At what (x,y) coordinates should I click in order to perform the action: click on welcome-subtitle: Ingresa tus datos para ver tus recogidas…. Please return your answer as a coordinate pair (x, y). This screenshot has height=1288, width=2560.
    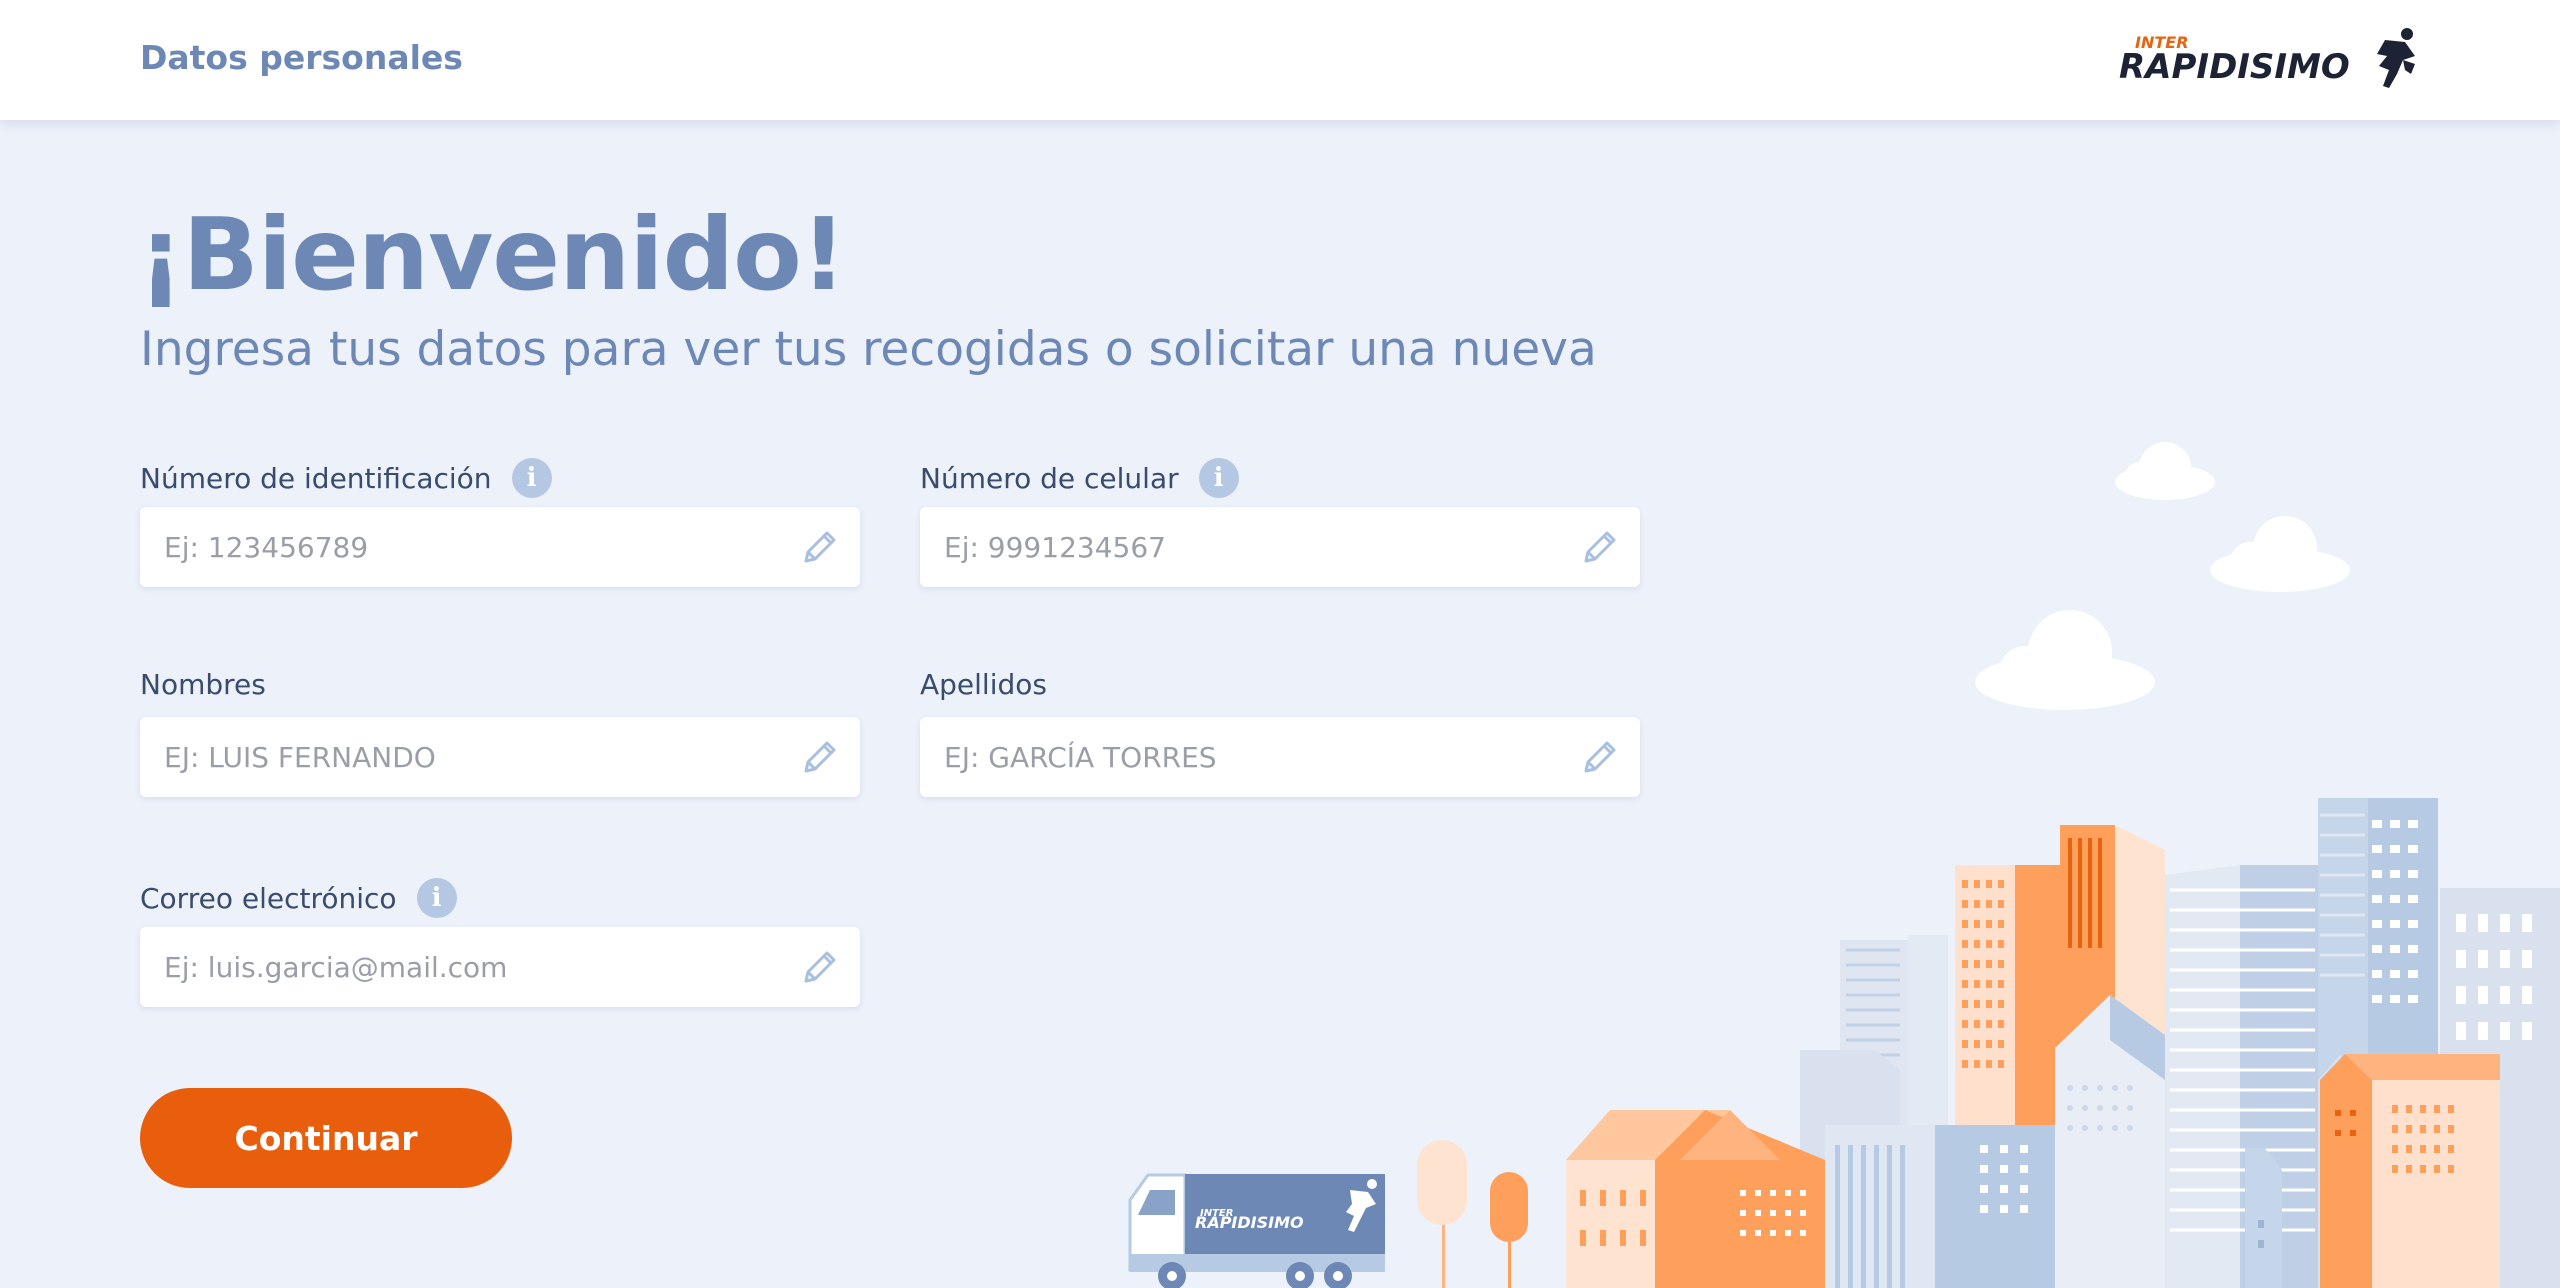
    Looking at the image, I should click on (868, 349).